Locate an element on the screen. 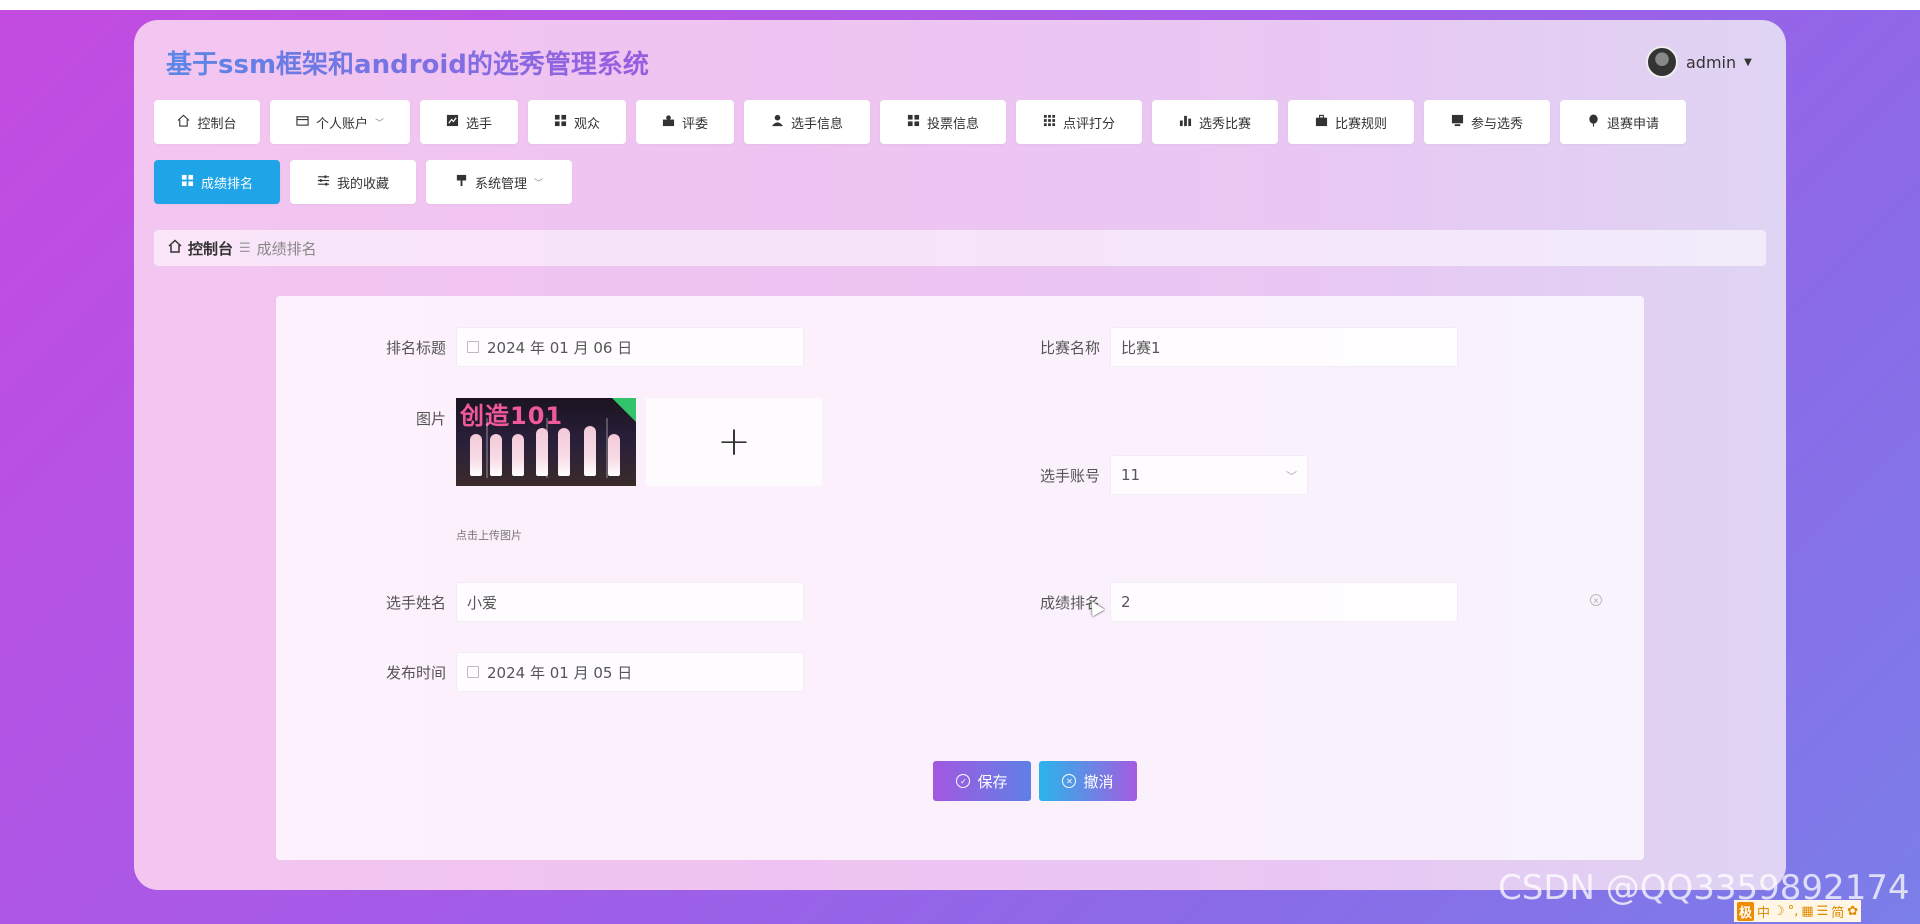  publish-time-date-field: 2024 年 01 月 05 日 is located at coordinates (630, 672).